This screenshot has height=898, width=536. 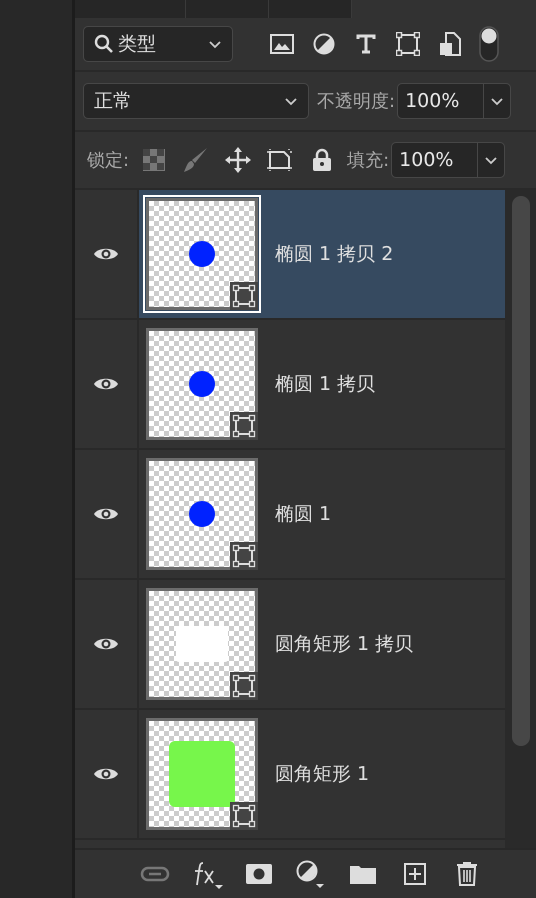 I want to click on fill-field: 100%, so click(x=448, y=160).